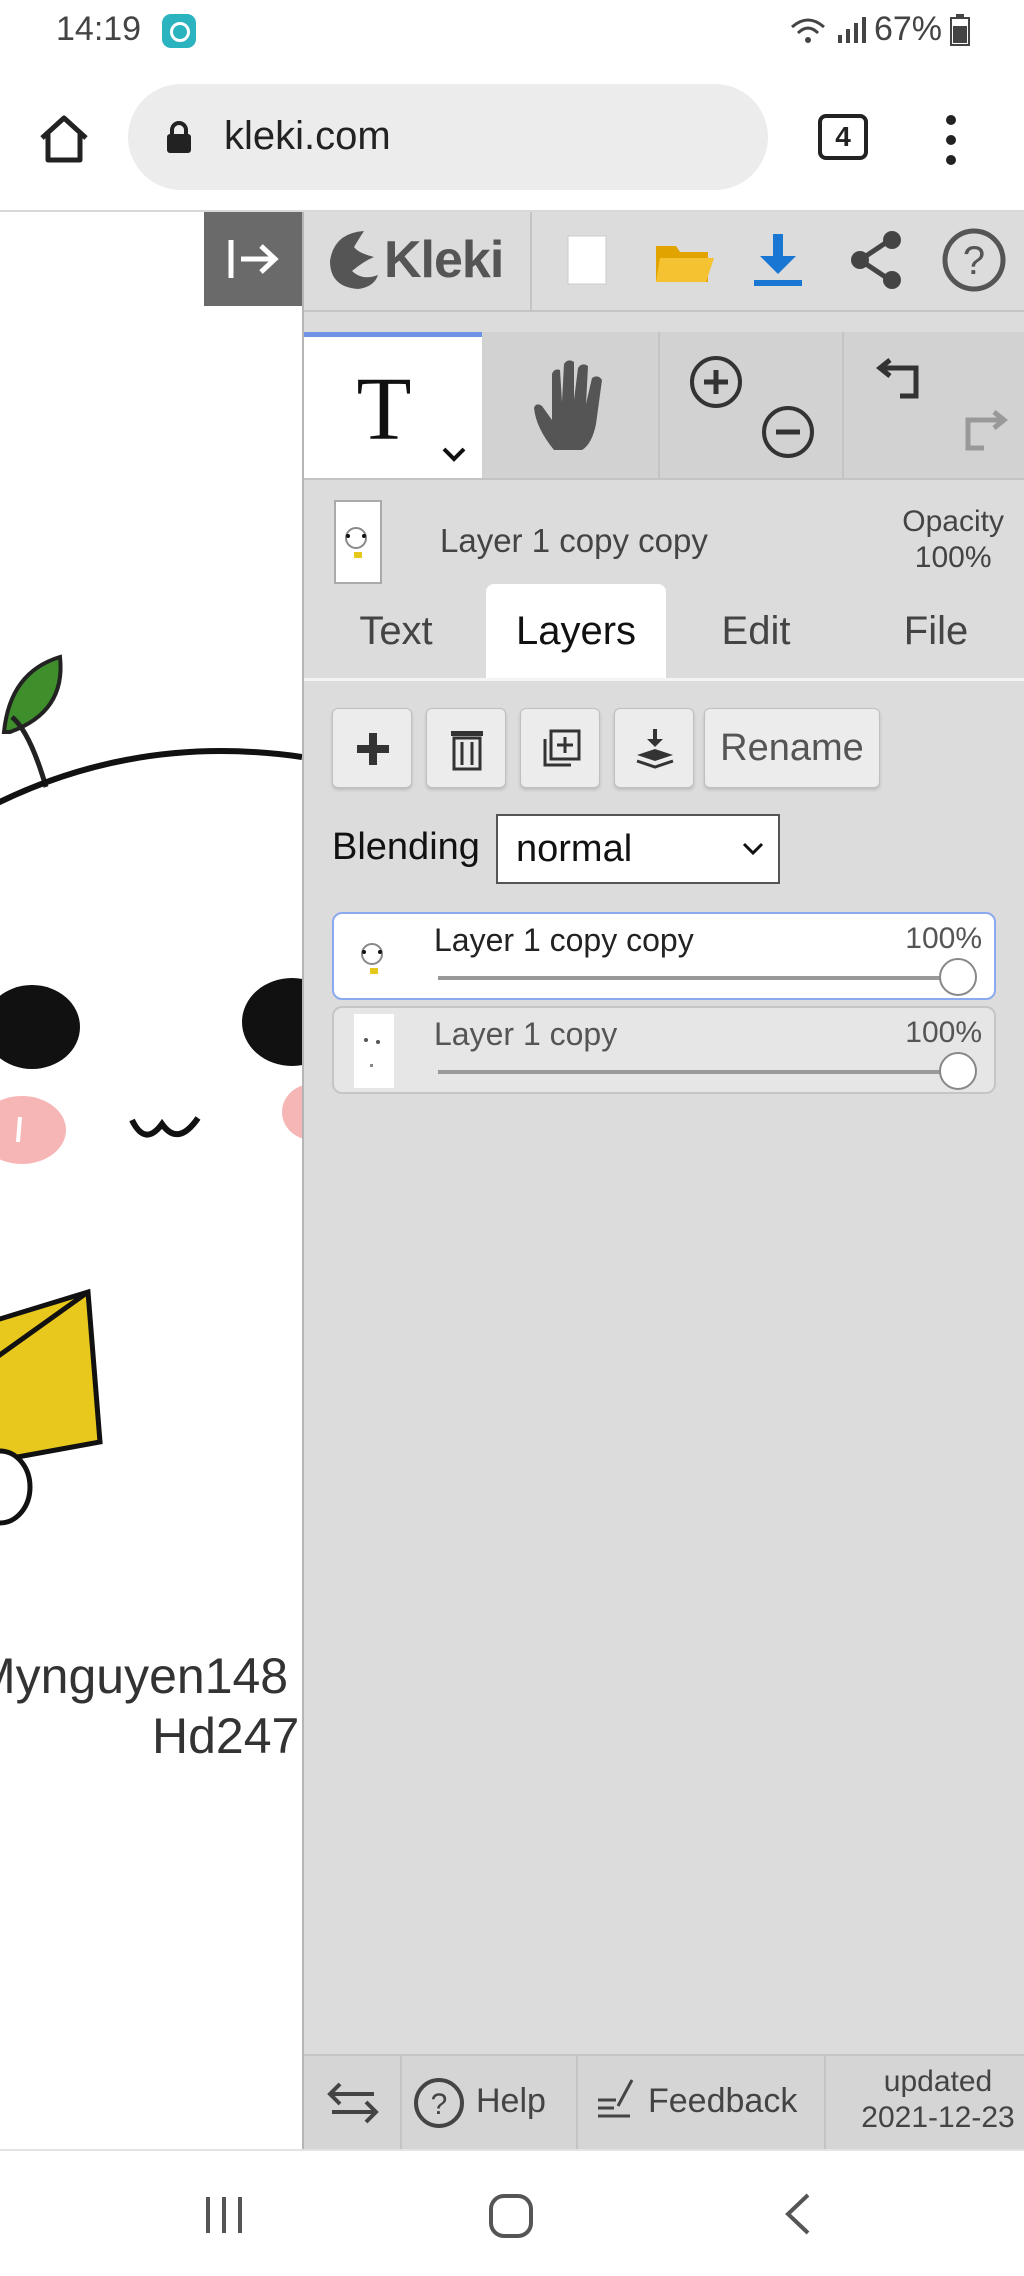 This screenshot has height=2276, width=1024. What do you see at coordinates (756, 631) in the screenshot?
I see `tab-edit: Edit` at bounding box center [756, 631].